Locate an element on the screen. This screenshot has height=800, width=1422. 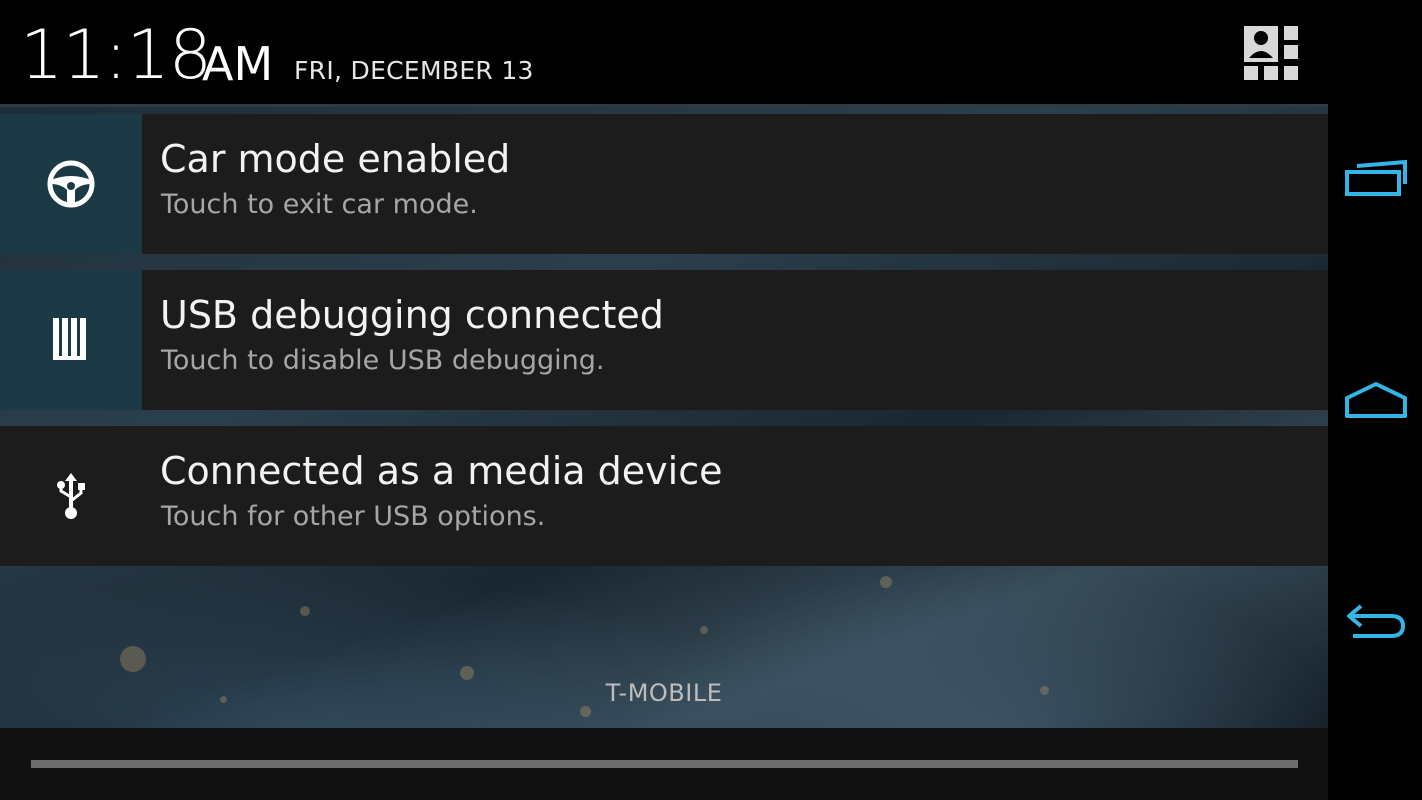
usb-icon is located at coordinates (71, 496).